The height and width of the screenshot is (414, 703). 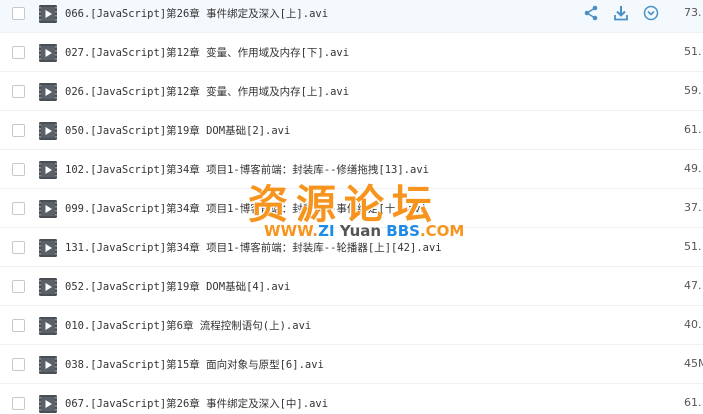 What do you see at coordinates (621, 13) in the screenshot?
I see `download-icon` at bounding box center [621, 13].